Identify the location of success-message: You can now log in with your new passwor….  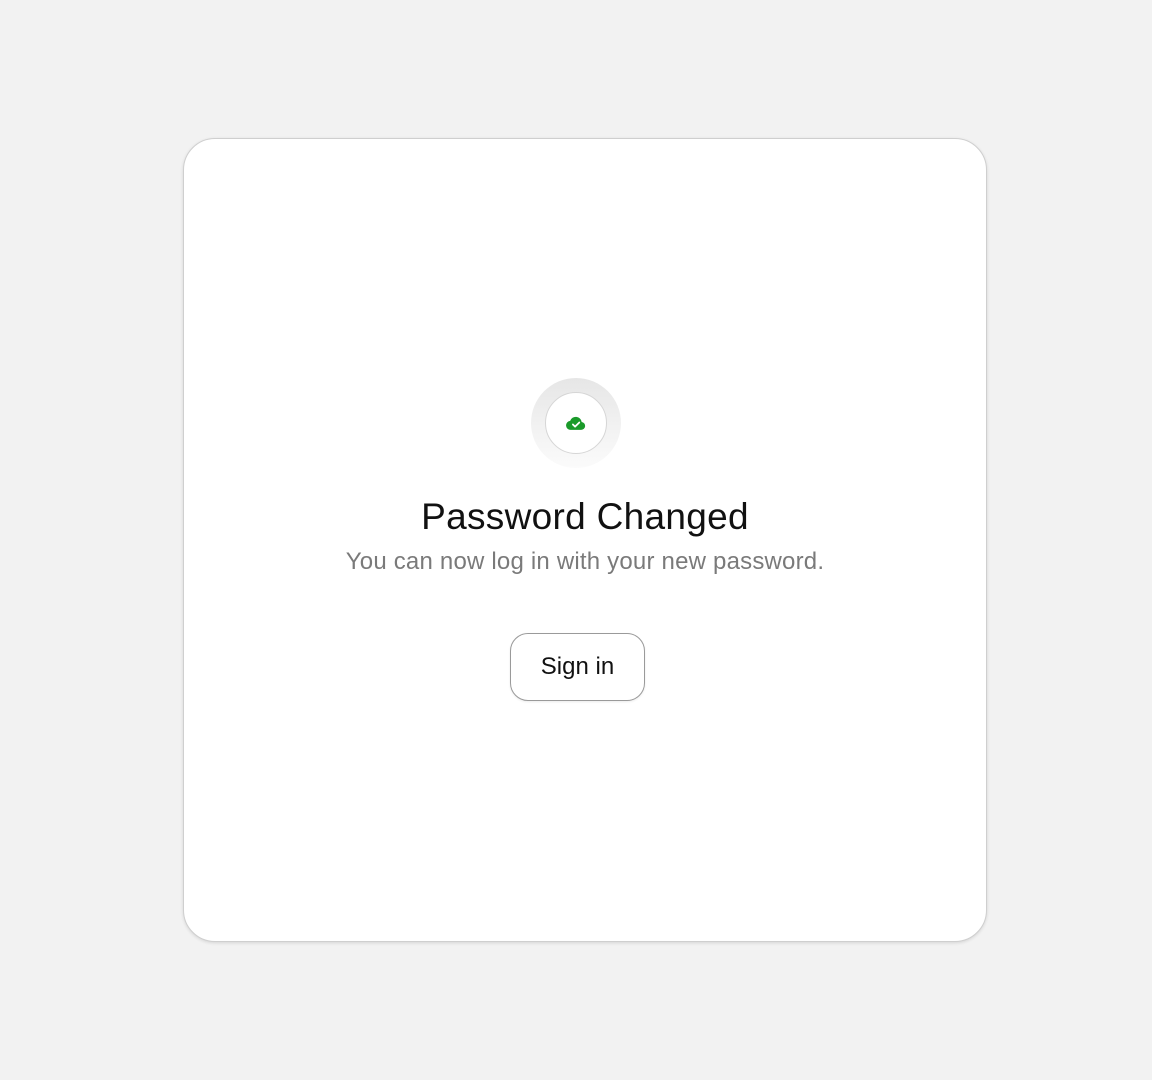
(585, 561).